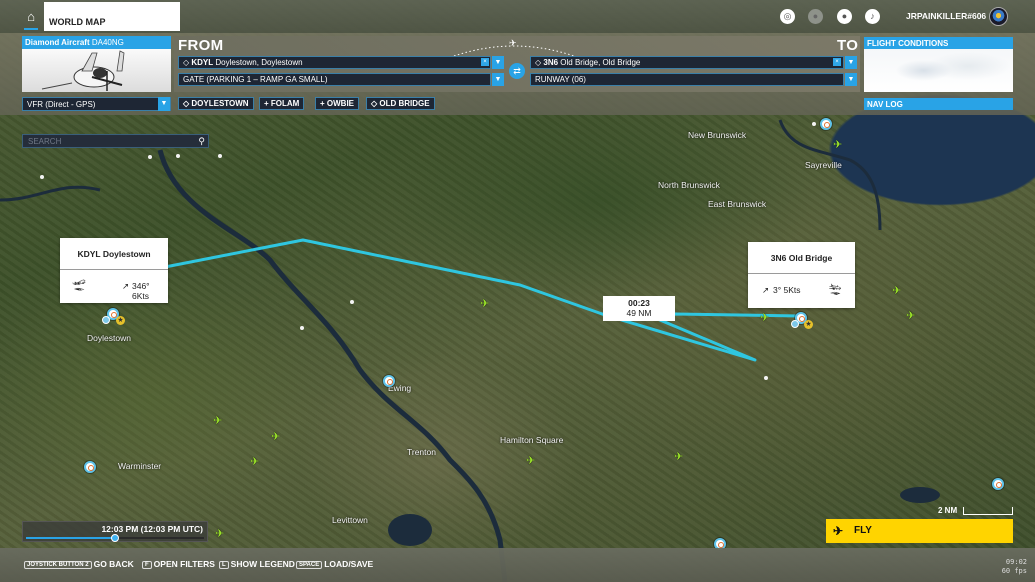  What do you see at coordinates (844, 16) in the screenshot?
I see `profile-icon: ●` at bounding box center [844, 16].